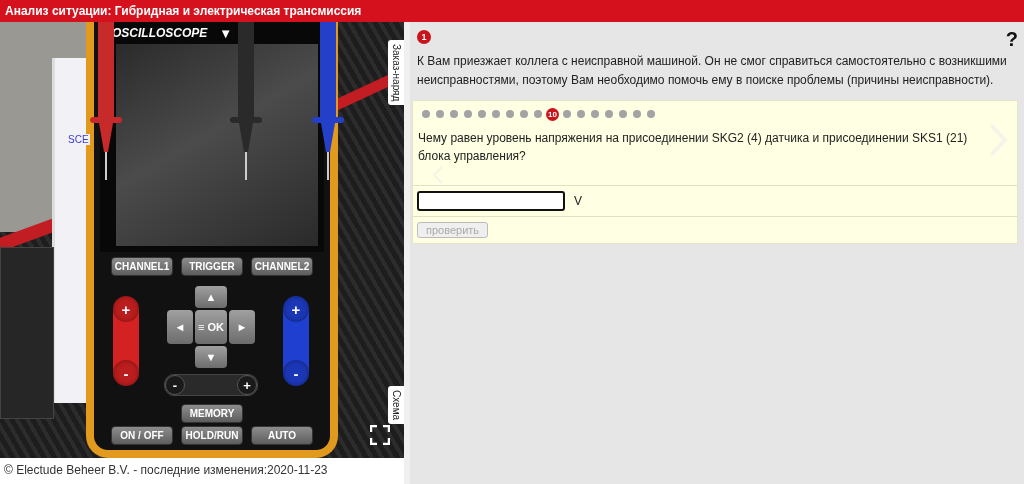 The image size is (1024, 484). What do you see at coordinates (1011, 39) in the screenshot?
I see `help-button: ?` at bounding box center [1011, 39].